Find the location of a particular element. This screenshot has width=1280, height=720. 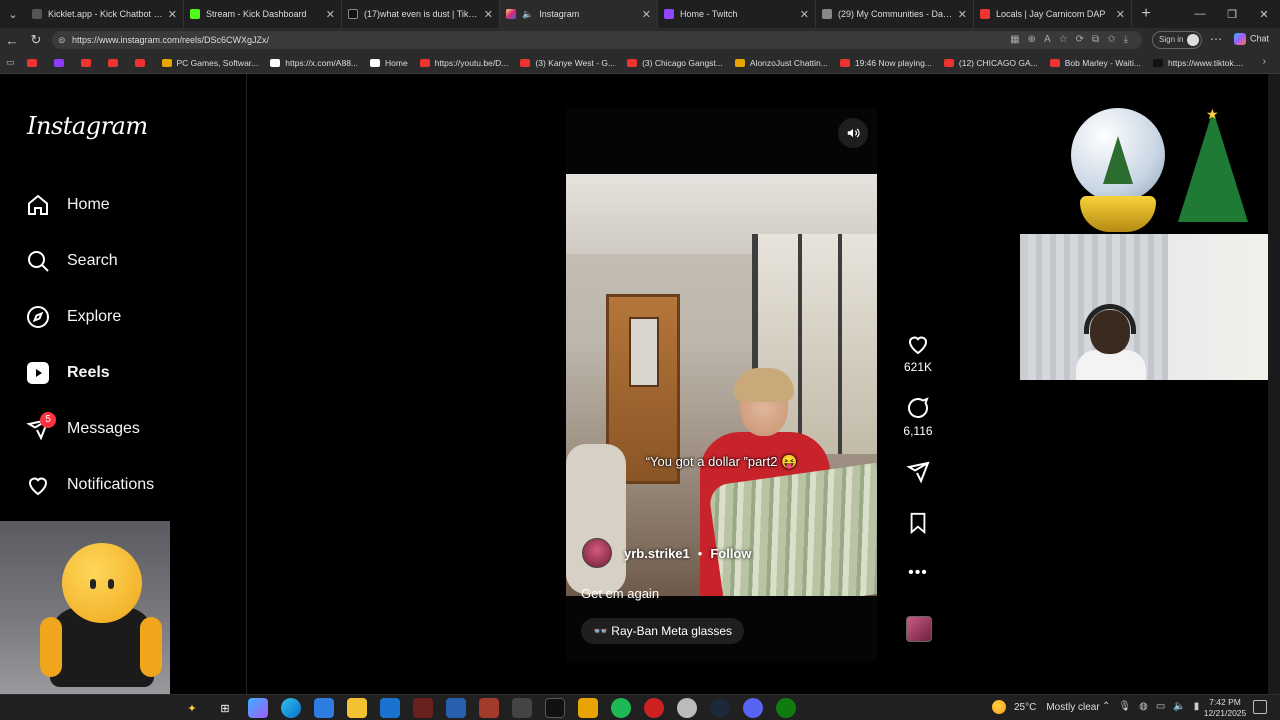

volume-button is located at coordinates (853, 133).